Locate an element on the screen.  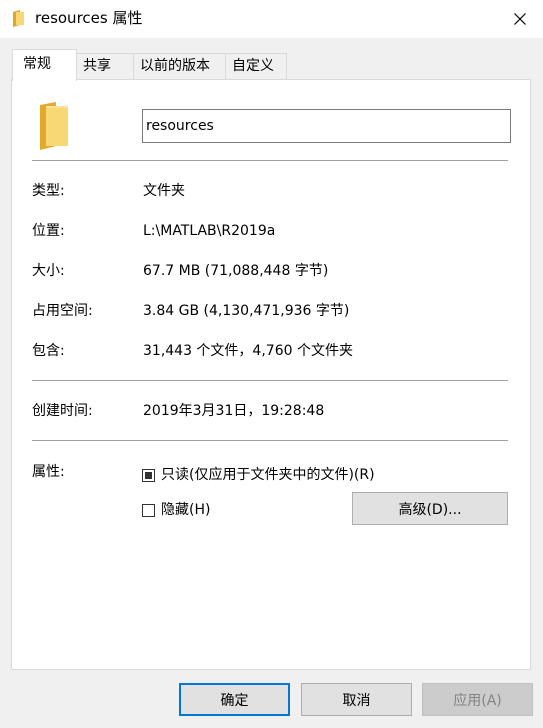
location-value: L:\MATLAB\R2019a is located at coordinates (209, 231).